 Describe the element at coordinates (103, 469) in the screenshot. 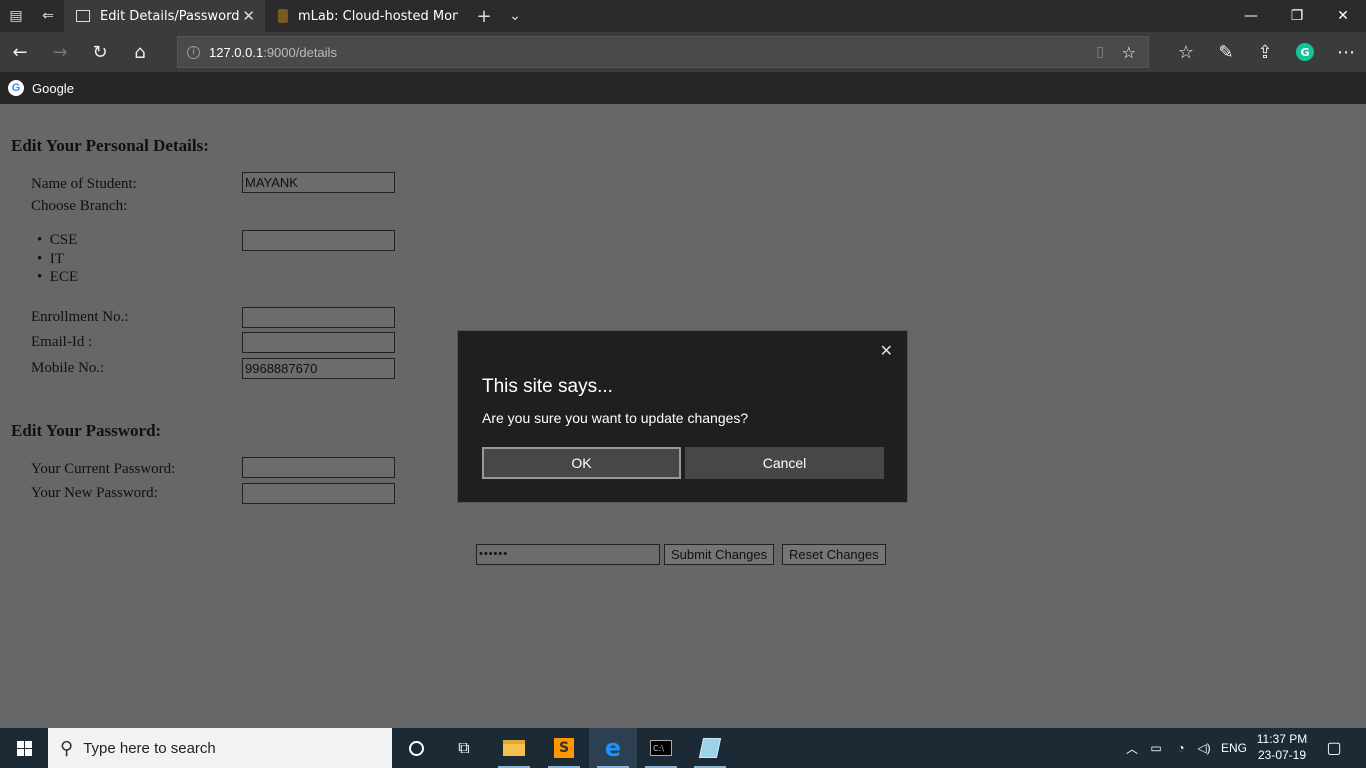

I see `current-password-label: Your Current Password:` at that location.